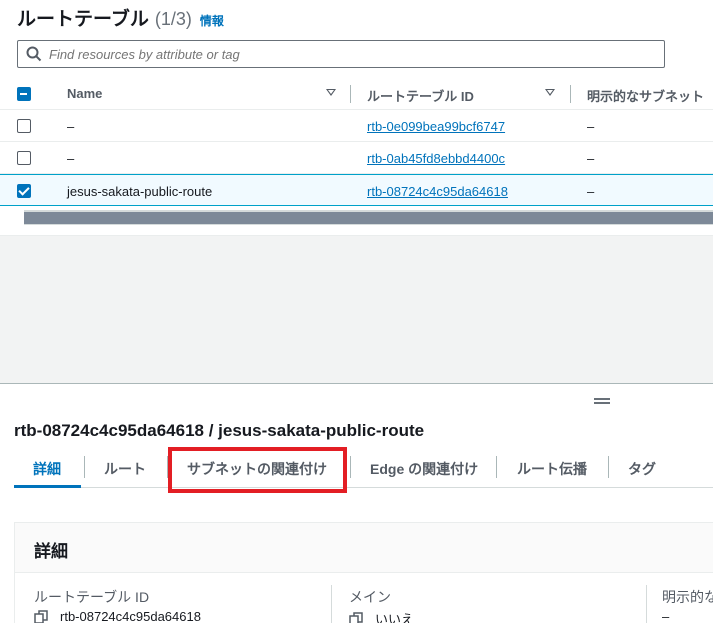 The image size is (713, 623). What do you see at coordinates (437, 191) in the screenshot?
I see `route-table-id-link: rtb-08724c4c95da64618` at bounding box center [437, 191].